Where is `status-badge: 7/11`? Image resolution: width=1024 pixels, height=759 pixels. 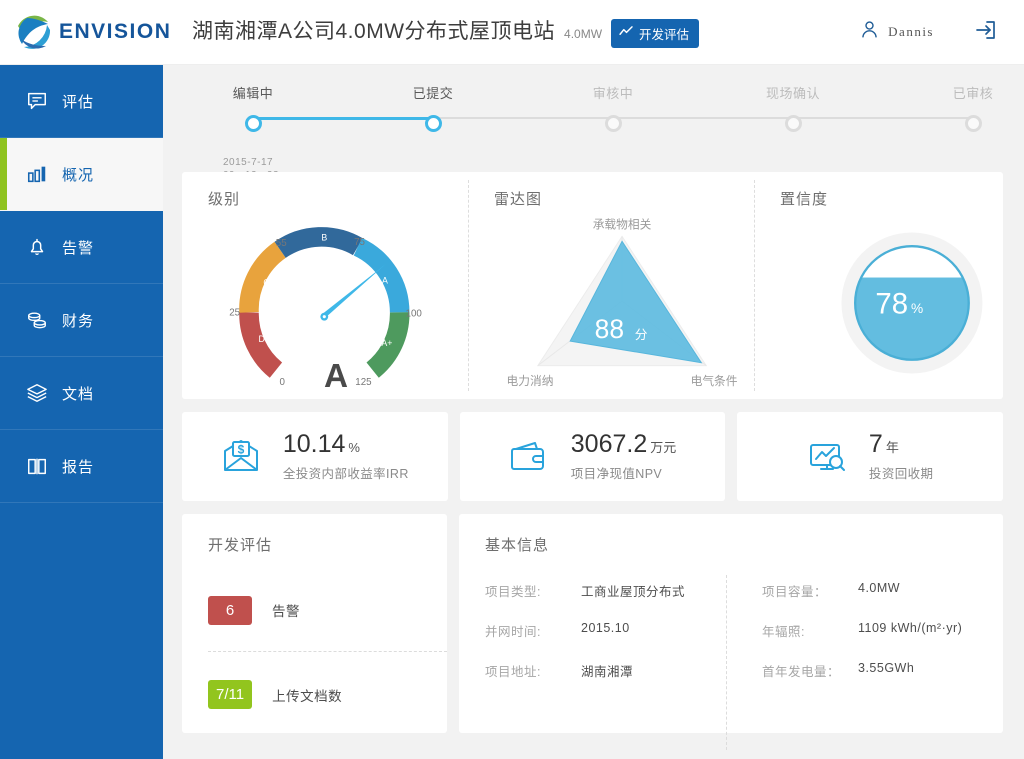
status-badge: 7/11 is located at coordinates (230, 694).